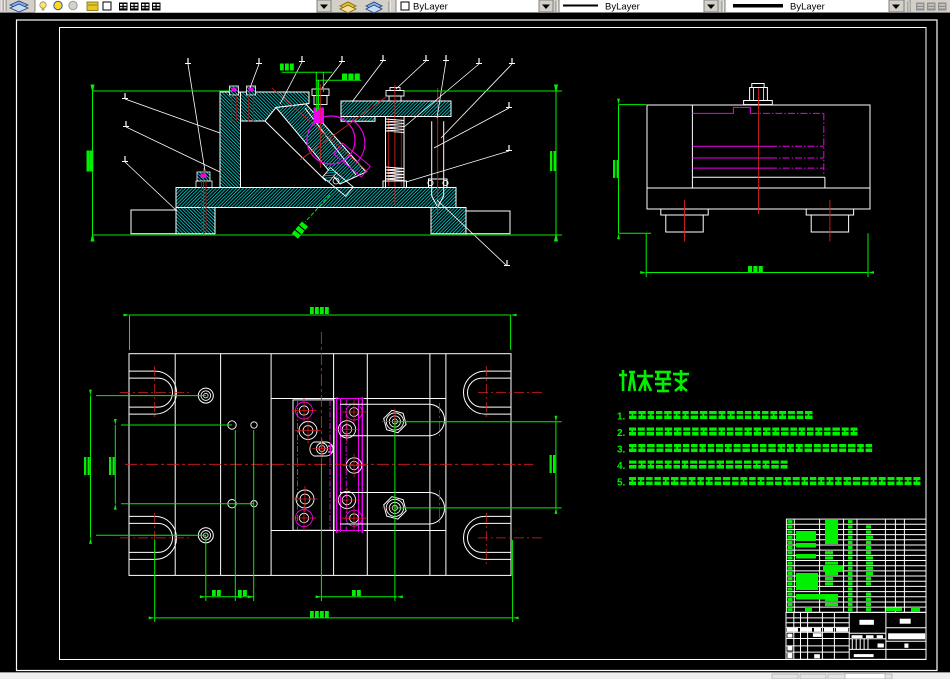 The width and height of the screenshot is (950, 679). I want to click on svg-text: 3., so click(621, 450).